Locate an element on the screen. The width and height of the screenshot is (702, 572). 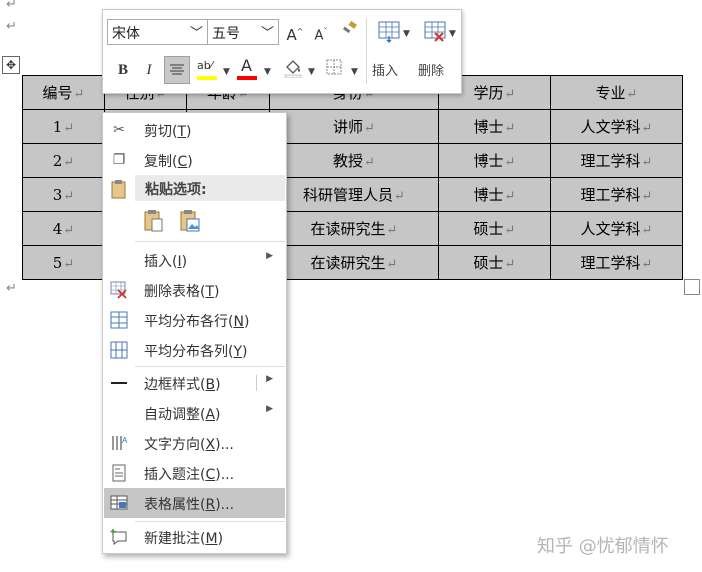
table-cell: 专业↵ is located at coordinates (616, 92).